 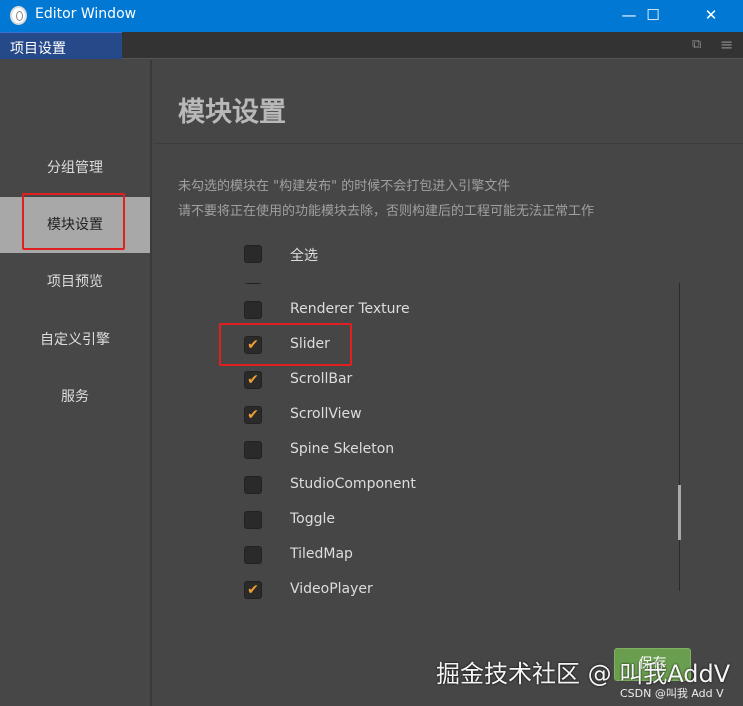 I want to click on select-all-checkbox, so click(x=253, y=254).